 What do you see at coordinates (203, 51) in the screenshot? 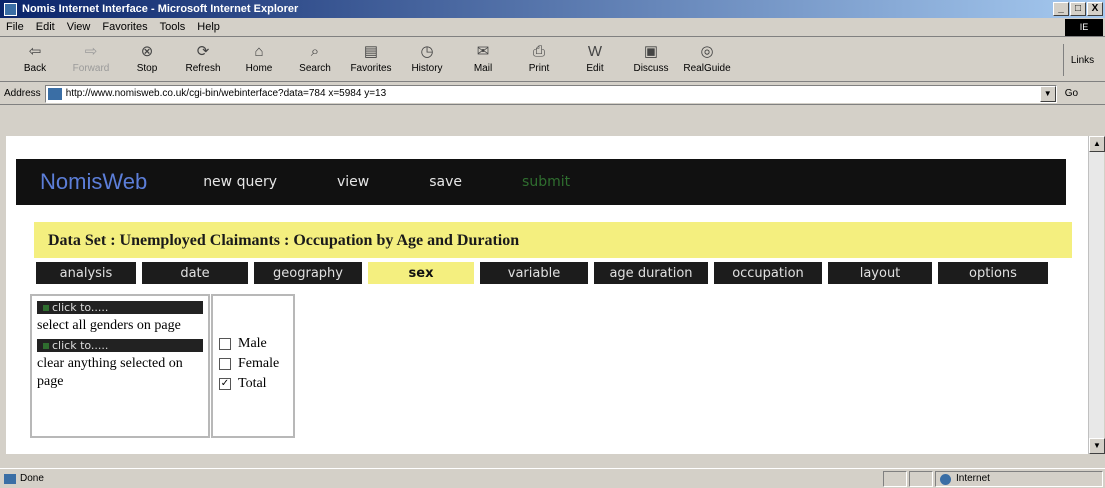
I see `refresh-icon: ⟳` at bounding box center [203, 51].